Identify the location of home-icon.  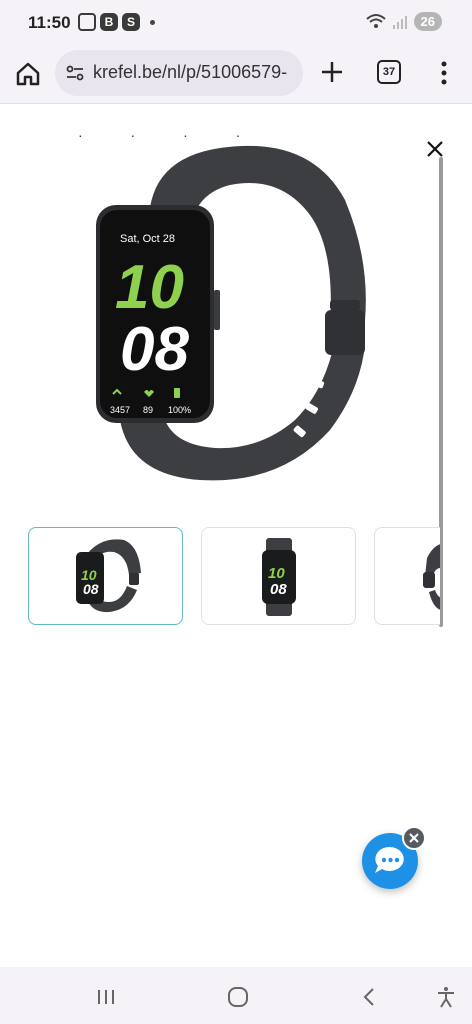
(28, 74).